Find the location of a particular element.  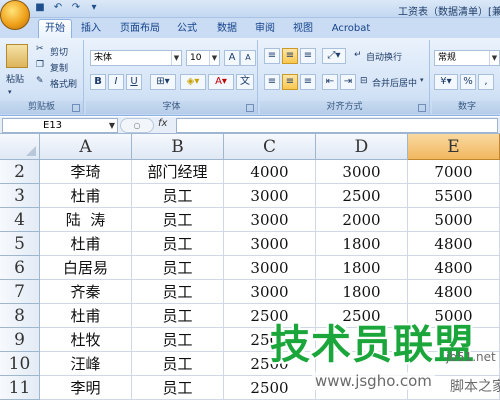

cell-d: 3000 is located at coordinates (362, 172).